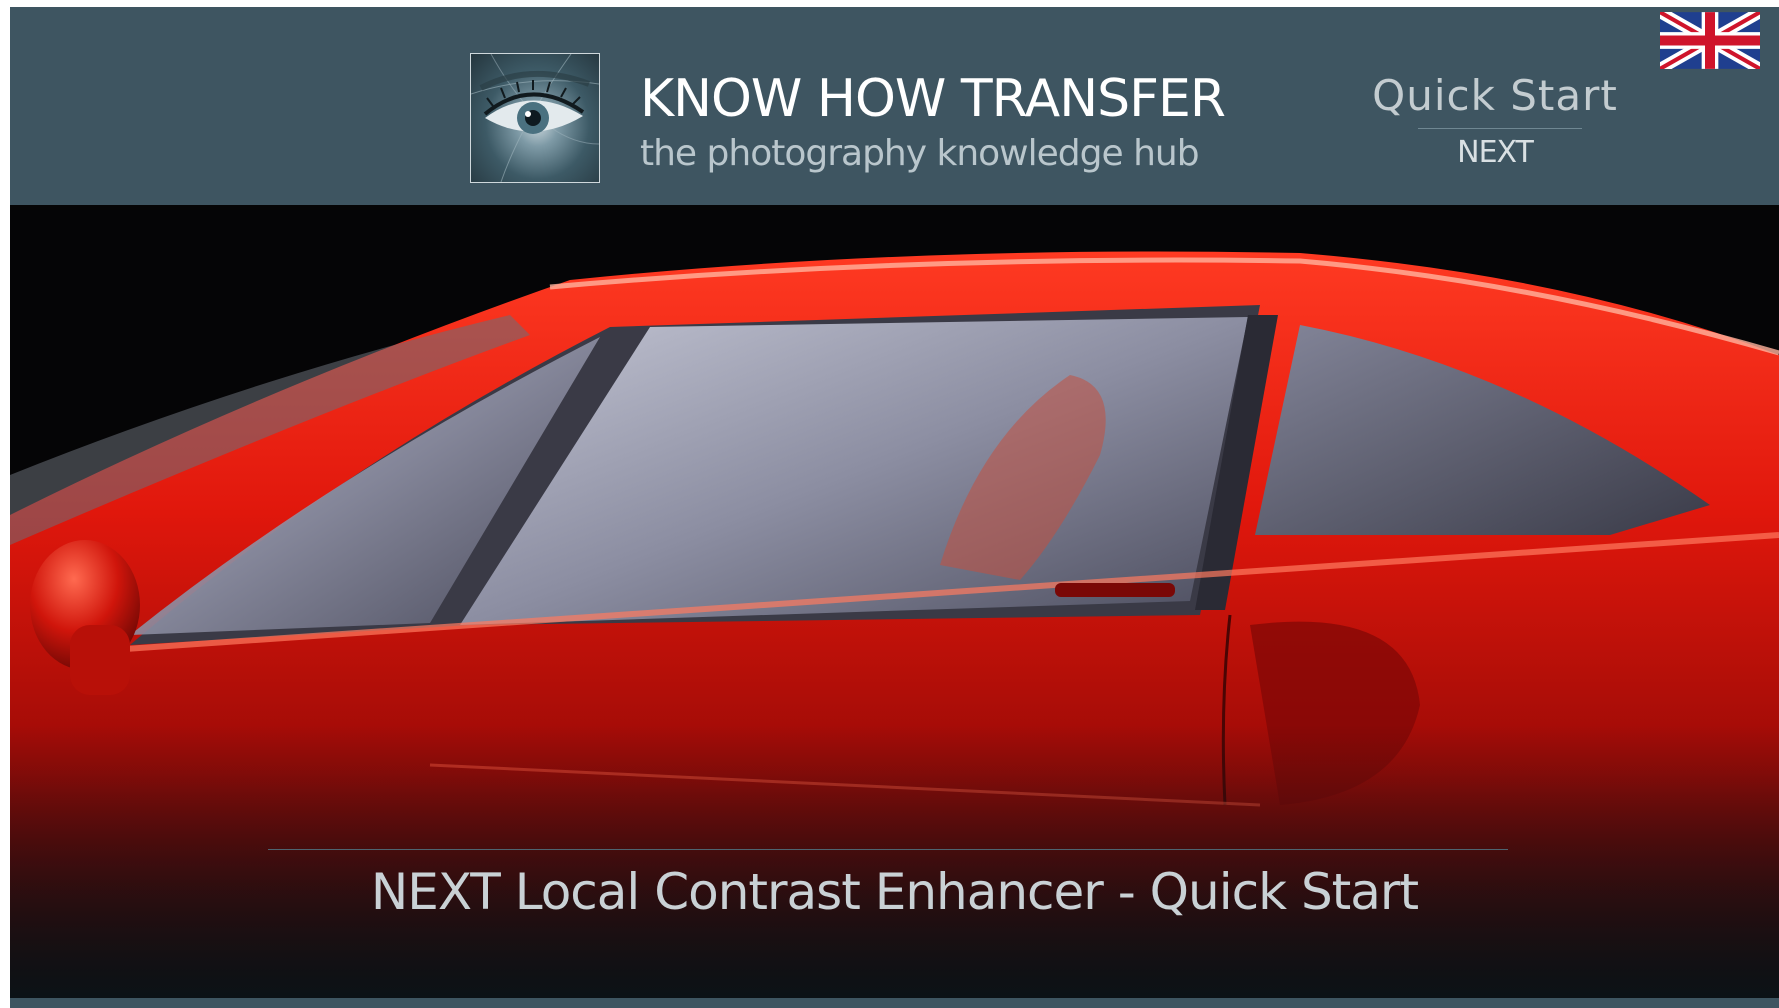 This screenshot has height=1008, width=1779. What do you see at coordinates (888, 849) in the screenshot?
I see `caption-divider` at bounding box center [888, 849].